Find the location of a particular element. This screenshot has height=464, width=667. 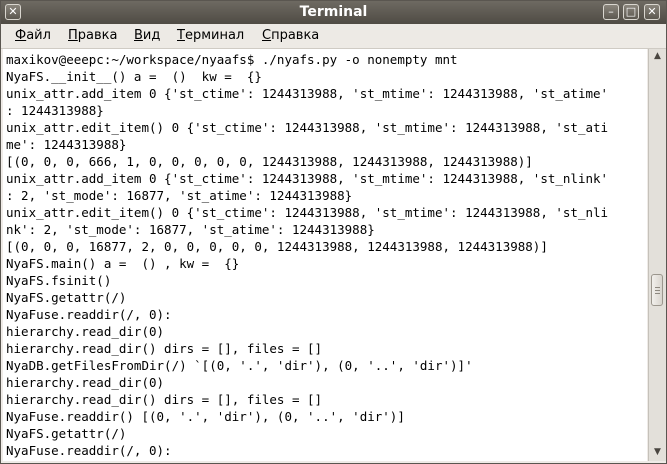

arrow-down-icon: ▼ is located at coordinates (657, 452).